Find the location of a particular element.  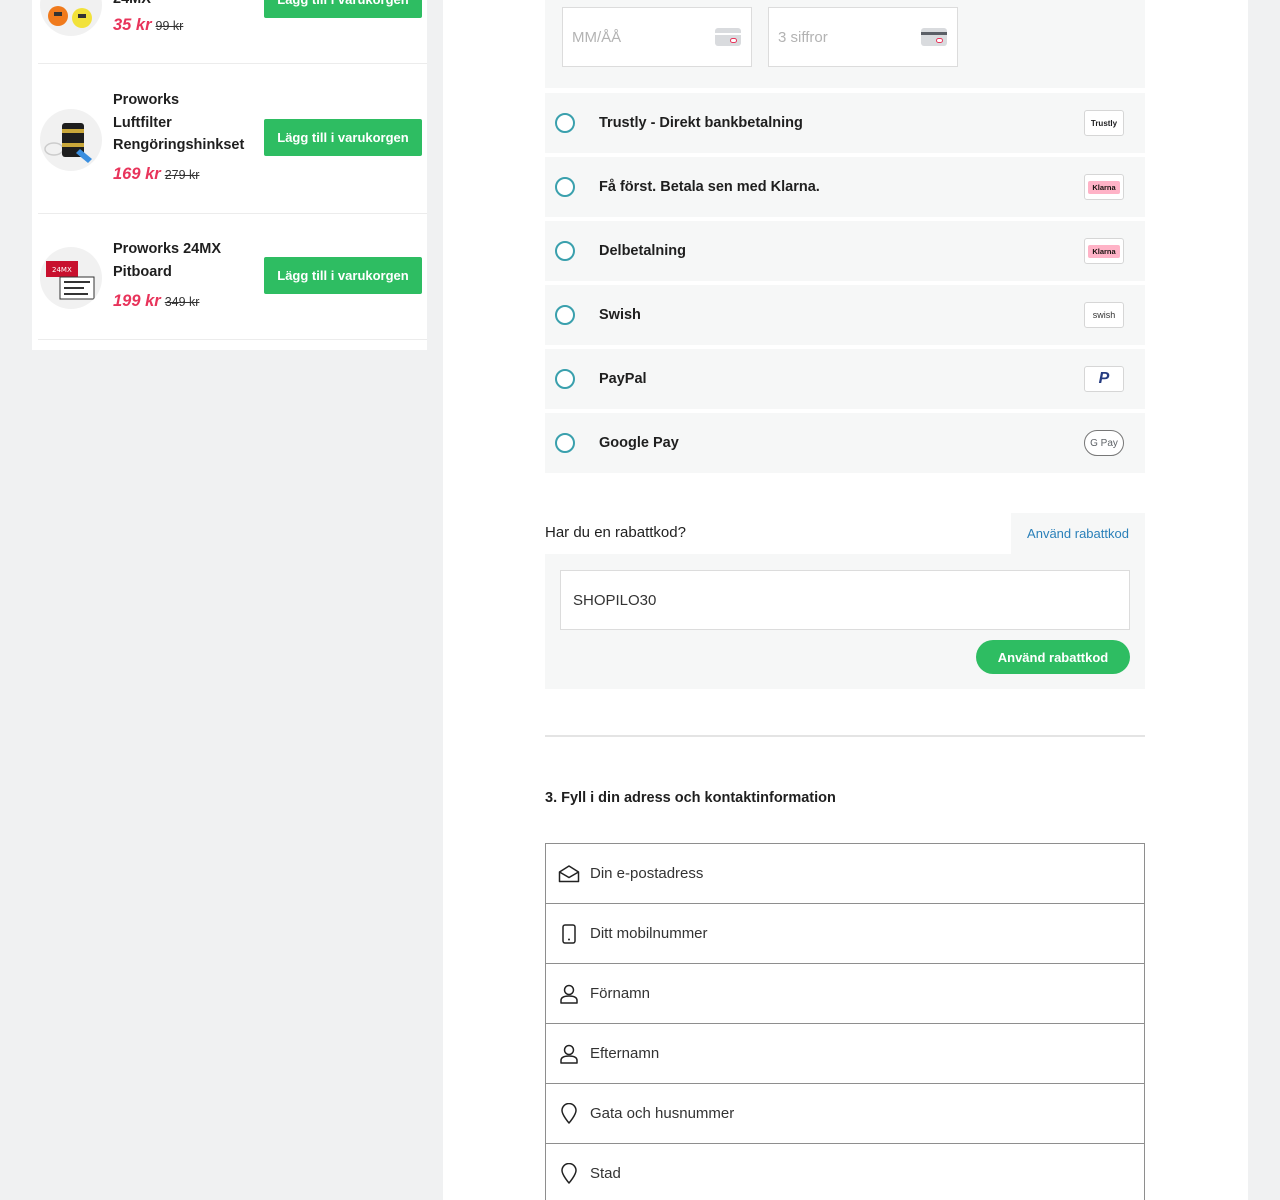

section-divider is located at coordinates (845, 736).